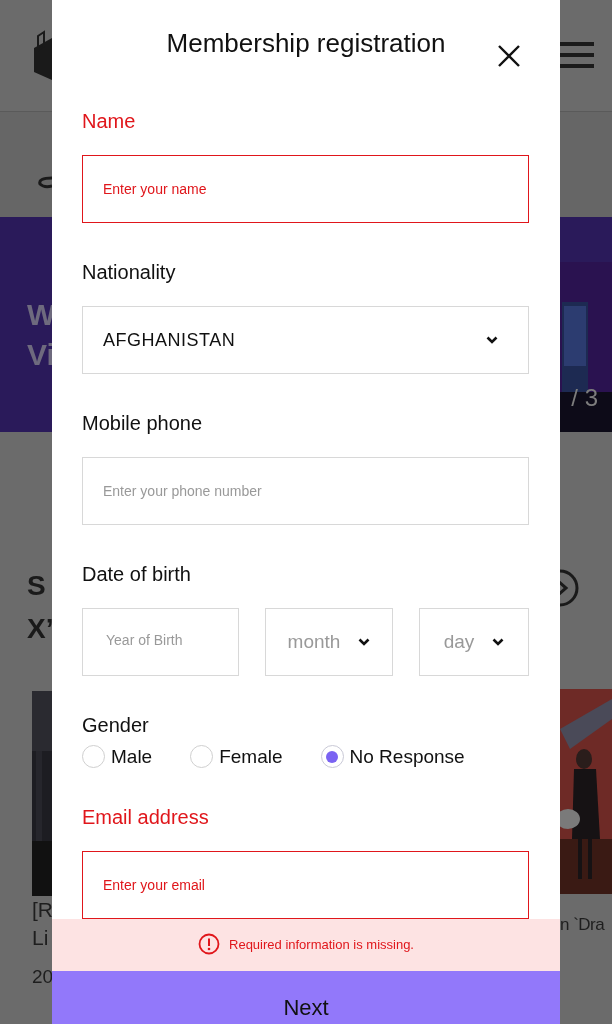 The height and width of the screenshot is (1024, 612). What do you see at coordinates (40, 938) in the screenshot?
I see `video-caption: Li` at bounding box center [40, 938].